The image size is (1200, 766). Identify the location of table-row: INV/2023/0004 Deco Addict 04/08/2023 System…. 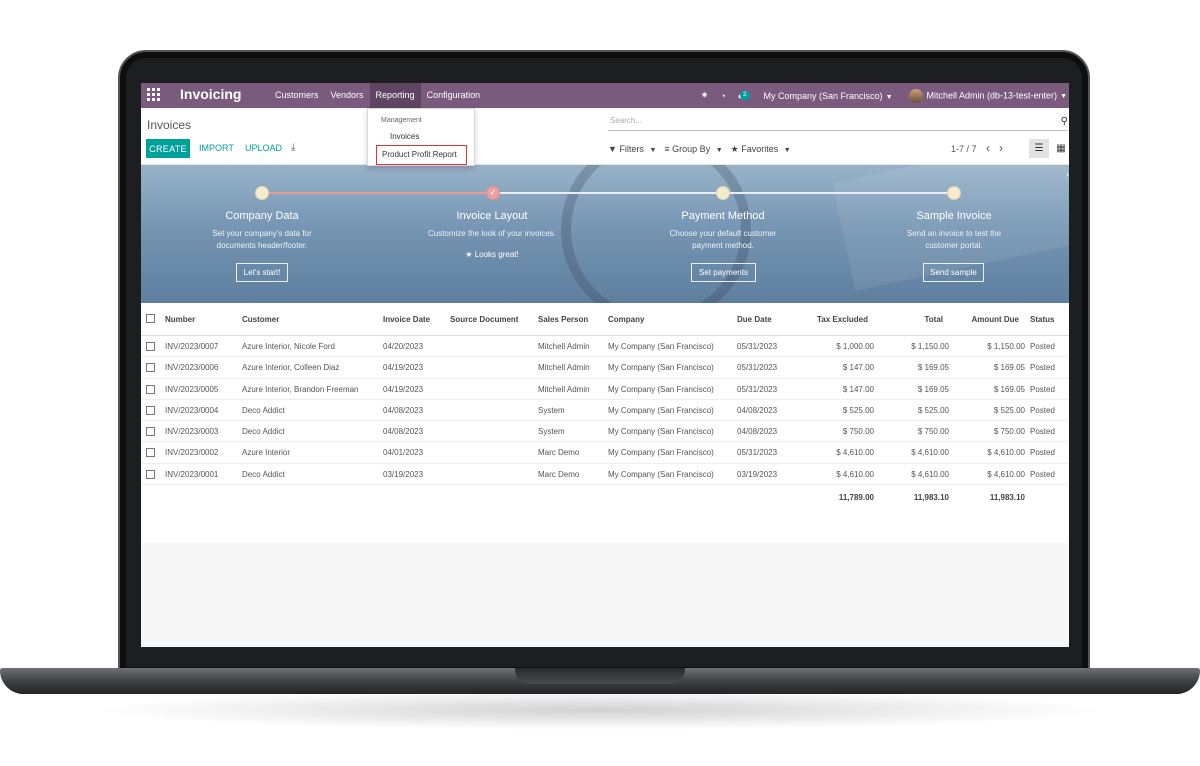
(605, 411).